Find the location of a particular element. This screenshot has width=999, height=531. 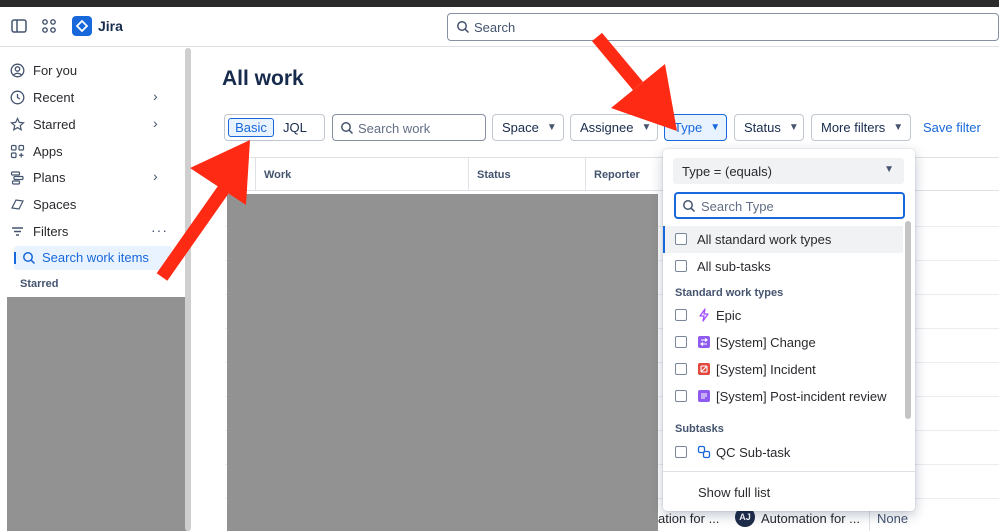

type-filter-button: Type ▼ is located at coordinates (695, 127).